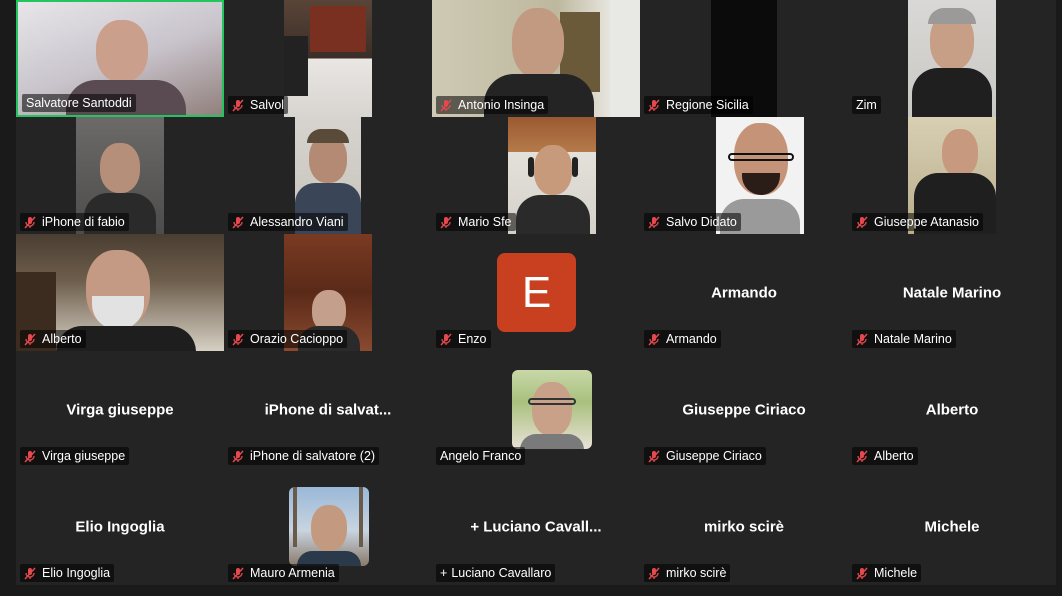 This screenshot has width=1062, height=596. What do you see at coordinates (476, 222) in the screenshot?
I see `name-label: Mario Sfe` at bounding box center [476, 222].